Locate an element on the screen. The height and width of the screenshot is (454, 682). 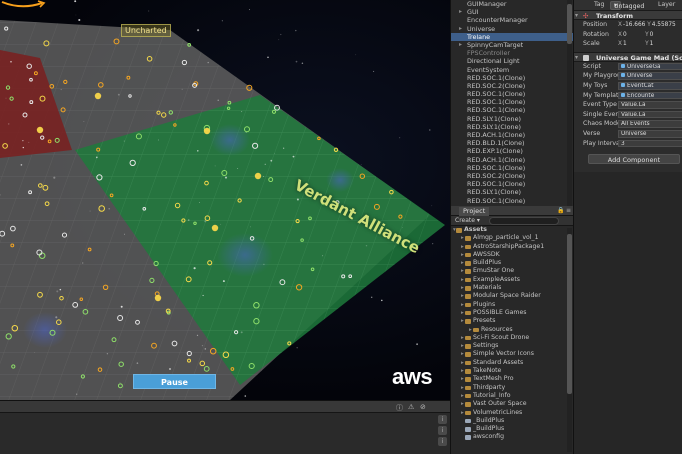
folder-item: ▸ AWSSDK is located at coordinates (512, 255).